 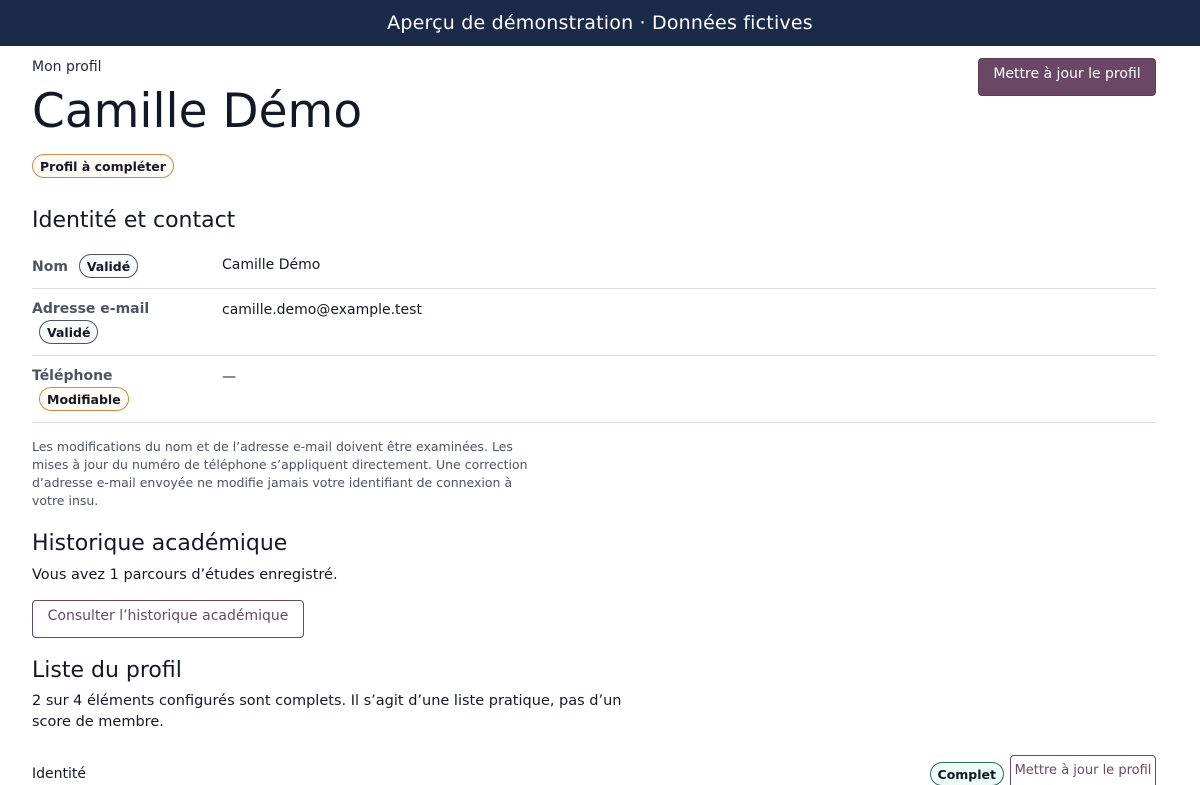 I want to click on field-label: Nom Validé, so click(x=122, y=266).